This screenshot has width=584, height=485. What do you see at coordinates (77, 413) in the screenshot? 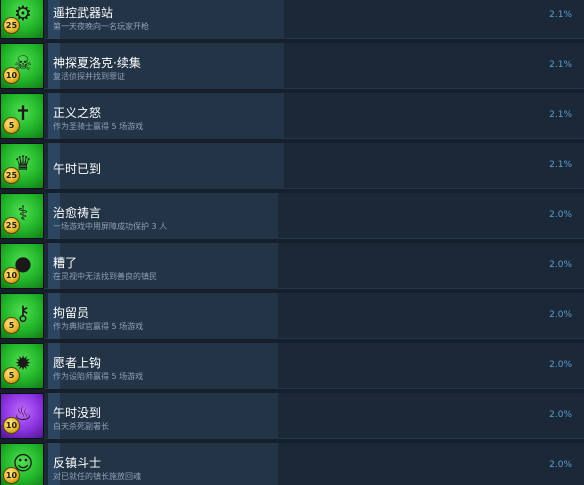
I see `achievement-title: 午时没到` at bounding box center [77, 413].